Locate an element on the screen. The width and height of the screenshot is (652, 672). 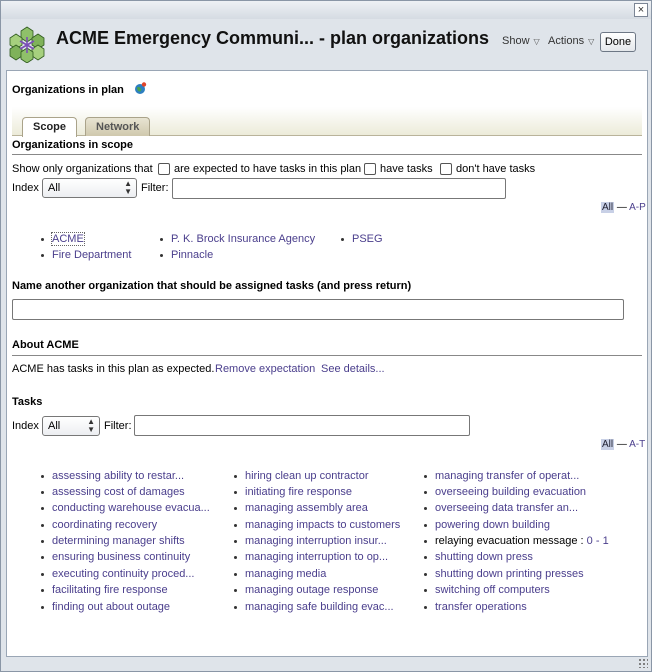
tasks-filter-label: Filter: is located at coordinates (118, 426).